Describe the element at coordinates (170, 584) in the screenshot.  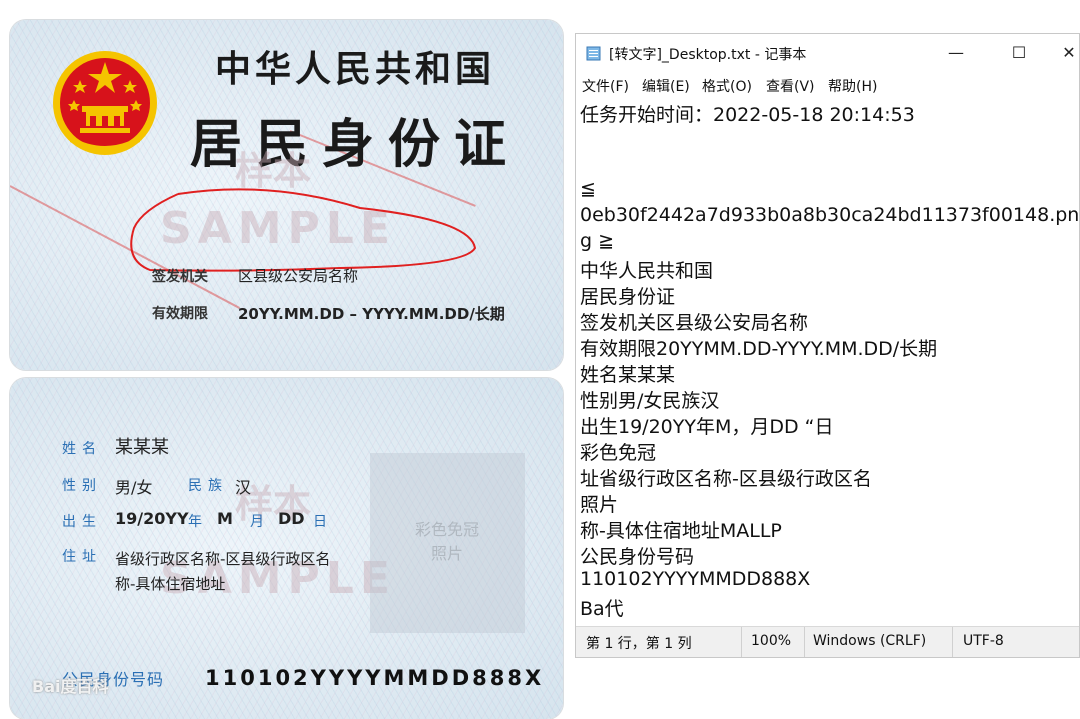
I see `address-line2: 称-具体住宿地址` at that location.